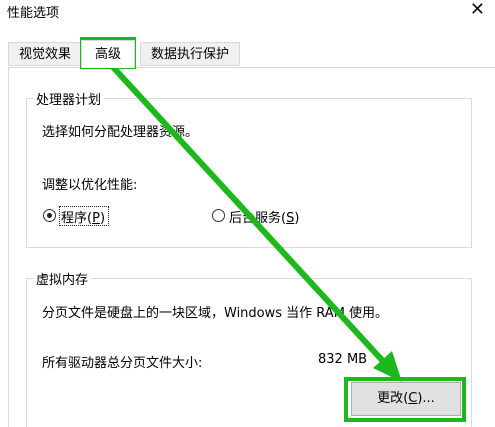 The height and width of the screenshot is (427, 495). Describe the element at coordinates (190, 54) in the screenshot. I see `tab-data-execution-prevention: 数据执行保护` at that location.